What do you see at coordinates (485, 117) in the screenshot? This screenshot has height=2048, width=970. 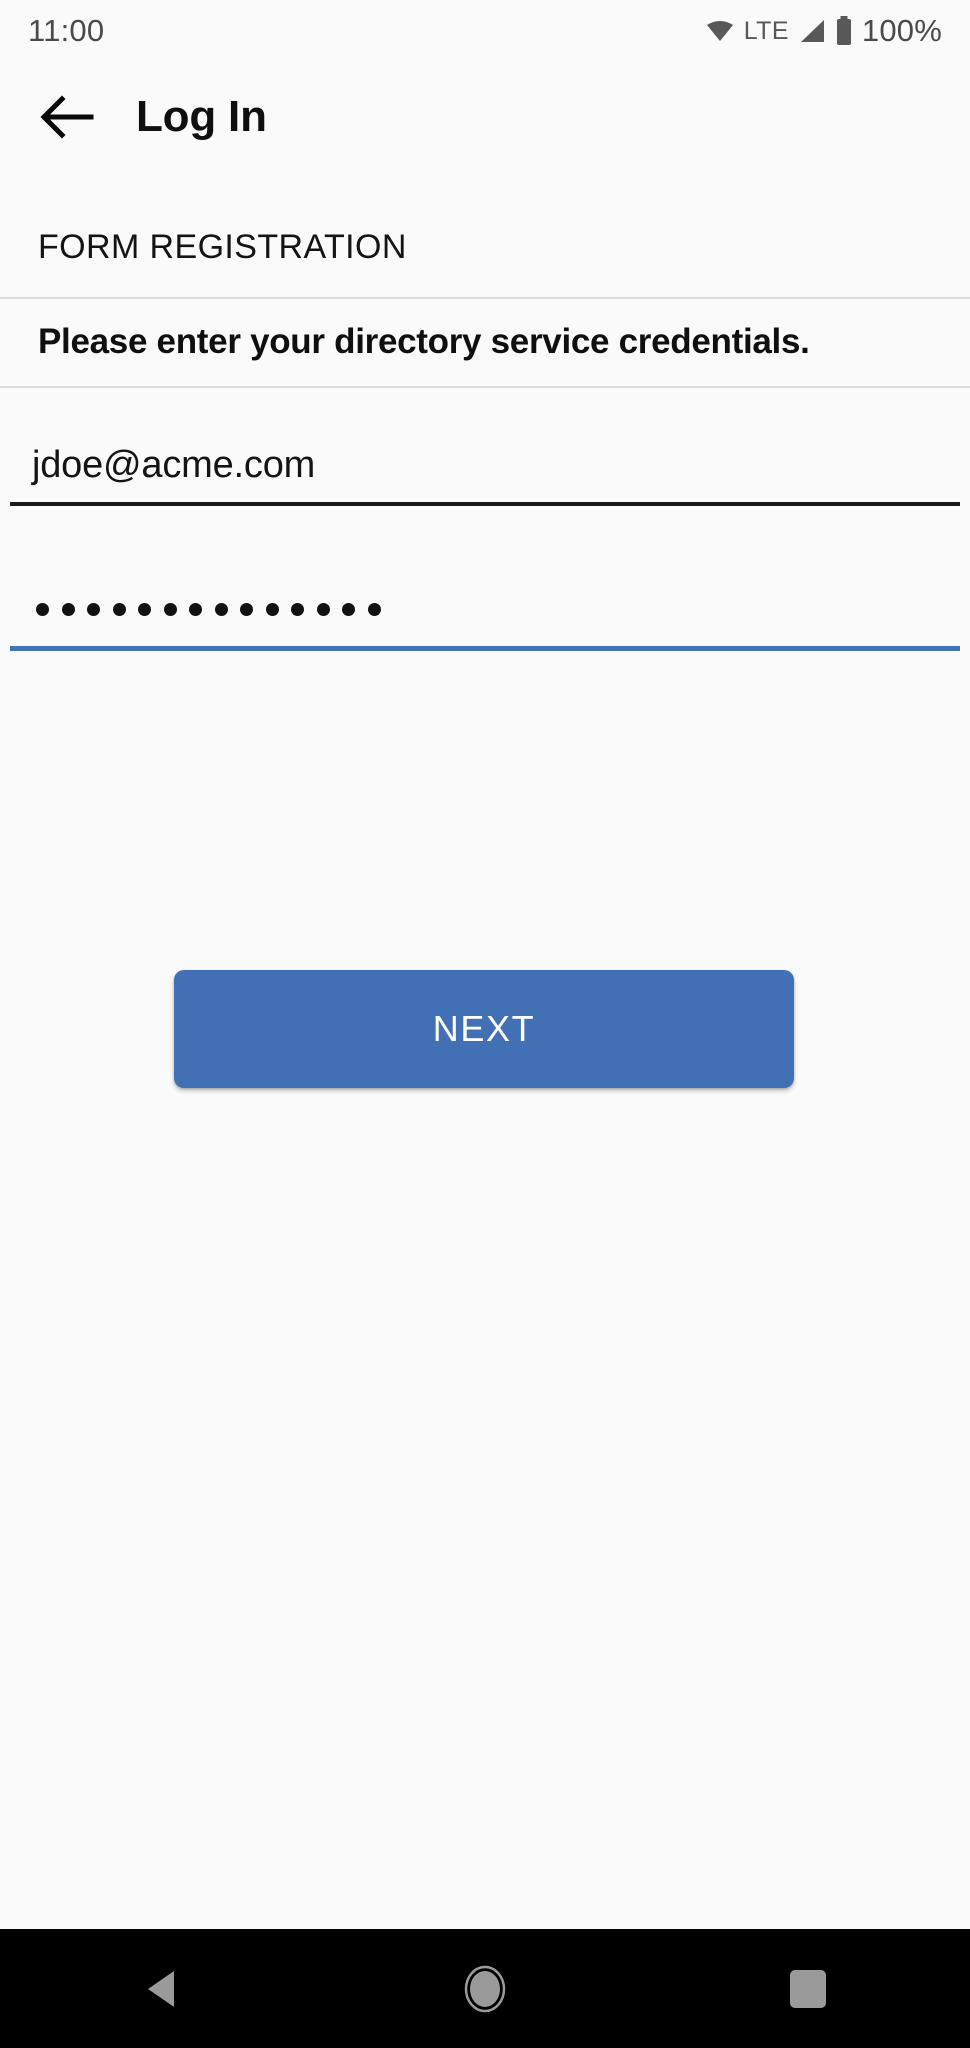 I see `app-bar: Log In` at bounding box center [485, 117].